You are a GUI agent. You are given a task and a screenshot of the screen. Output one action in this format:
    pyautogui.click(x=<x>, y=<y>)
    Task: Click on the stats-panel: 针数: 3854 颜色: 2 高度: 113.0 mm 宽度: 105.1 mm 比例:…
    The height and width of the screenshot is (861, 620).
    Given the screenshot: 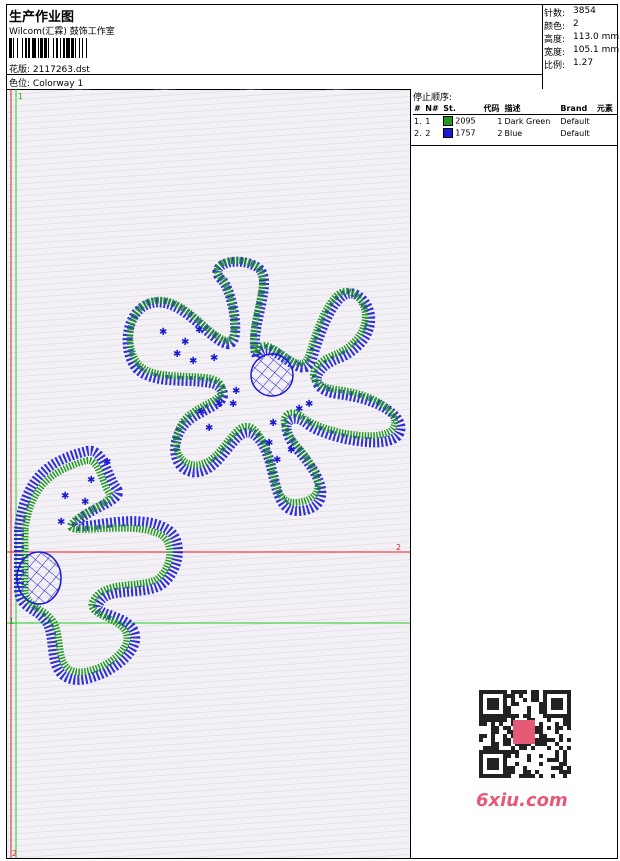 What is the action you would take?
    pyautogui.click(x=581, y=47)
    